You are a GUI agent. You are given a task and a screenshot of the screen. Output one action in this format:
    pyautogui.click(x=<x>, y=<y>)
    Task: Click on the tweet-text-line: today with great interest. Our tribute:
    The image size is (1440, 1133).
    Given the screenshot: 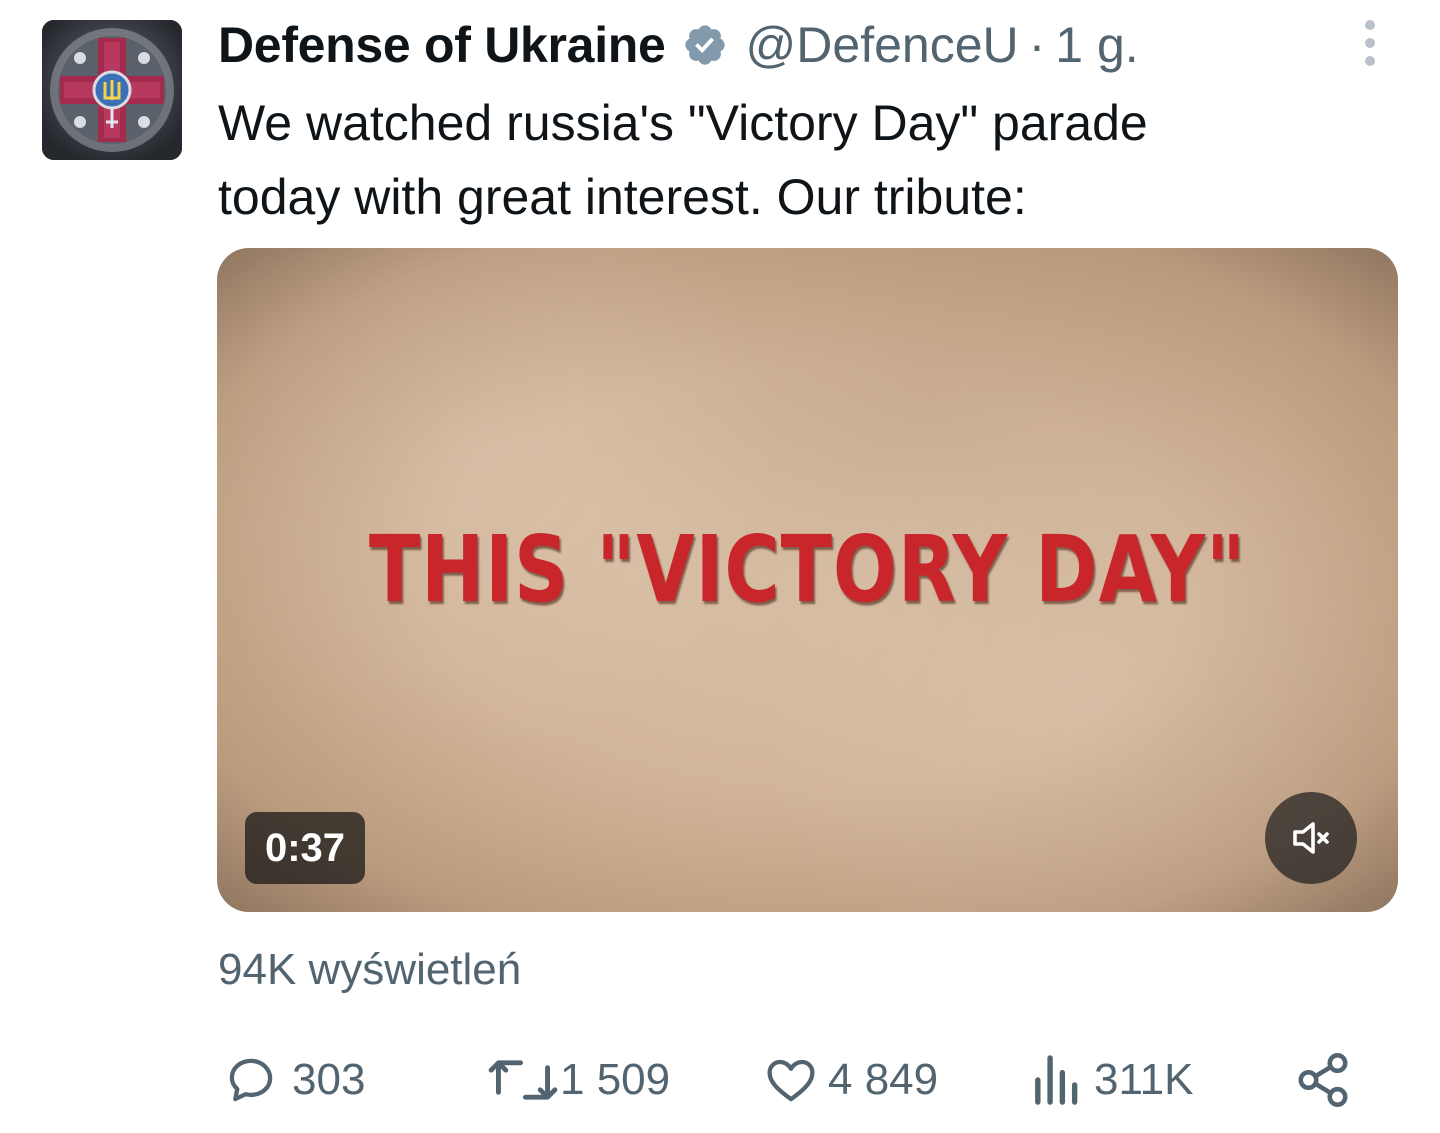 What is the action you would take?
    pyautogui.click(x=622, y=197)
    